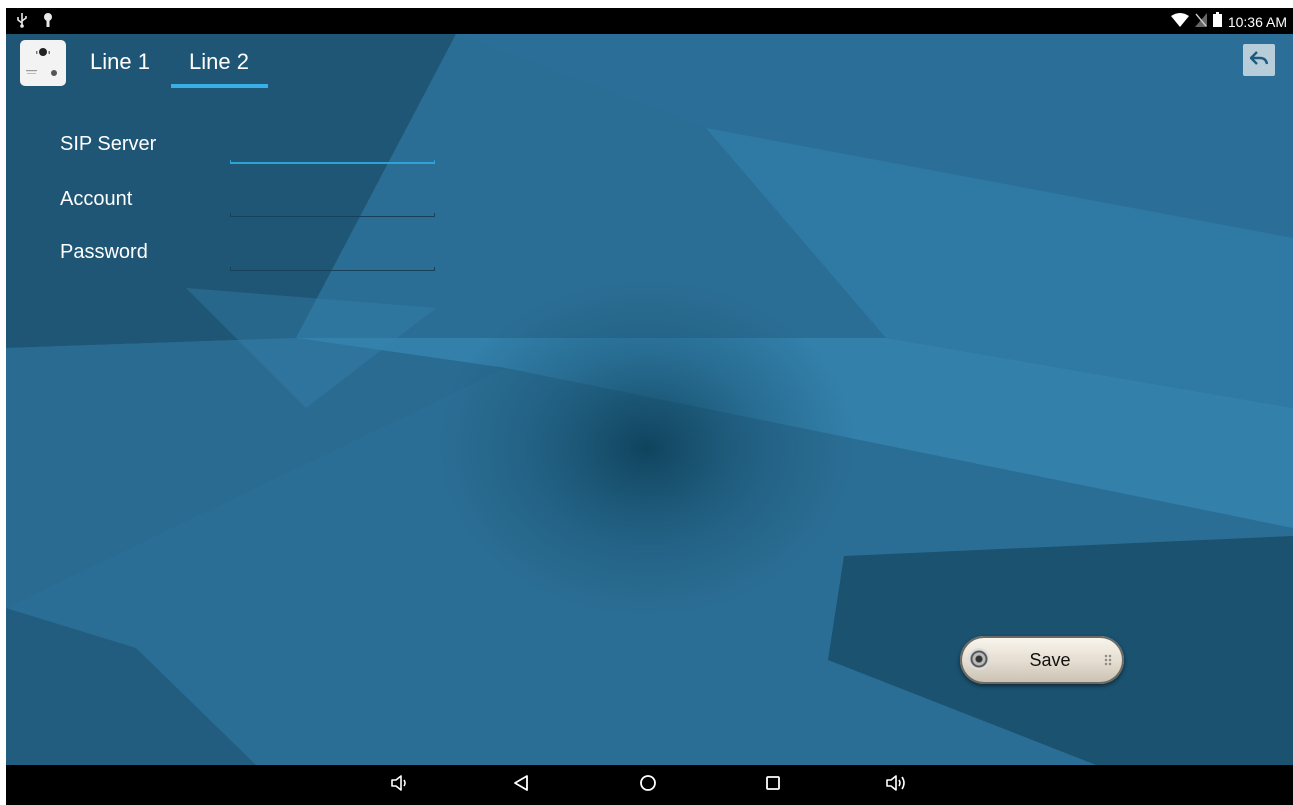 The height and width of the screenshot is (805, 1293). What do you see at coordinates (649, 62) in the screenshot?
I see `app-bar: Line 1 Line 2` at bounding box center [649, 62].